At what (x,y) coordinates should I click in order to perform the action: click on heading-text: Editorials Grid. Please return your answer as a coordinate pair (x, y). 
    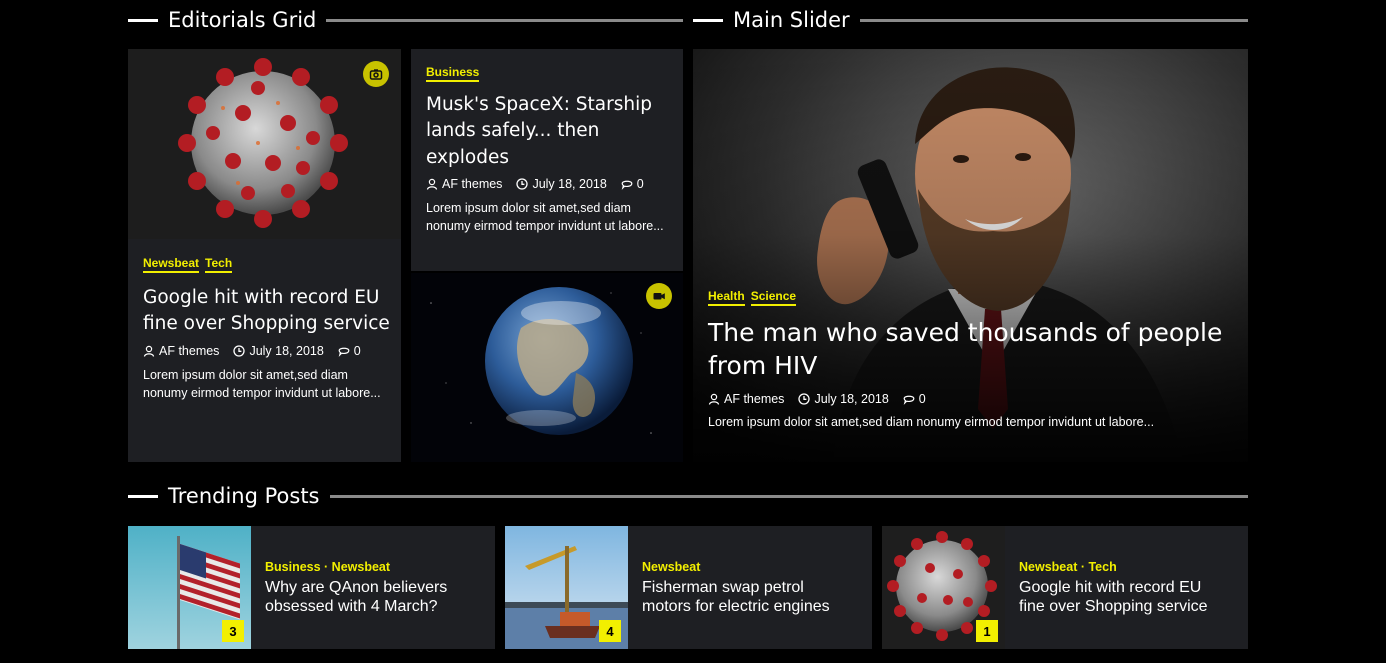
    Looking at the image, I should click on (242, 20).